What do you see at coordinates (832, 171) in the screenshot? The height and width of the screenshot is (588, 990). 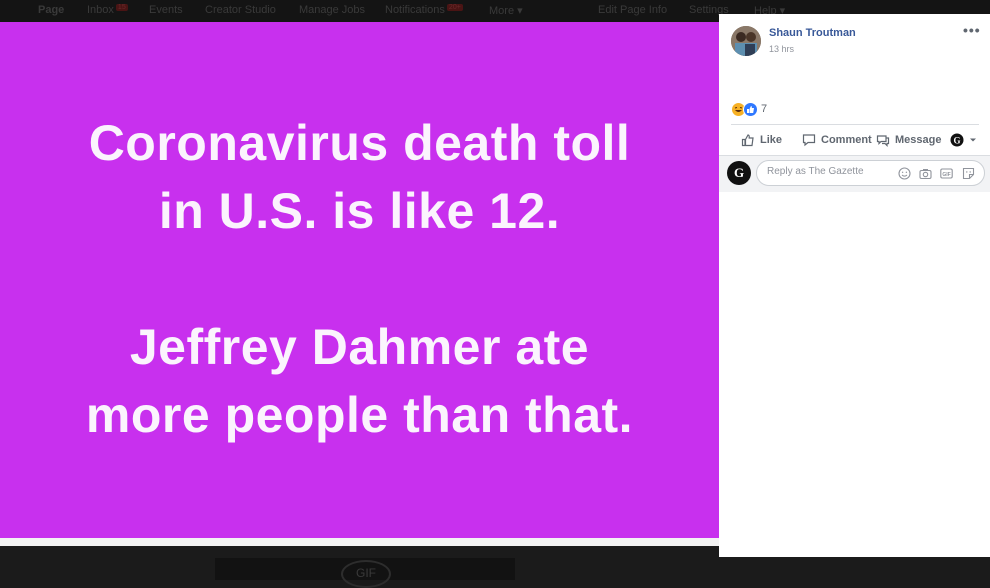 I see `reply-input` at bounding box center [832, 171].